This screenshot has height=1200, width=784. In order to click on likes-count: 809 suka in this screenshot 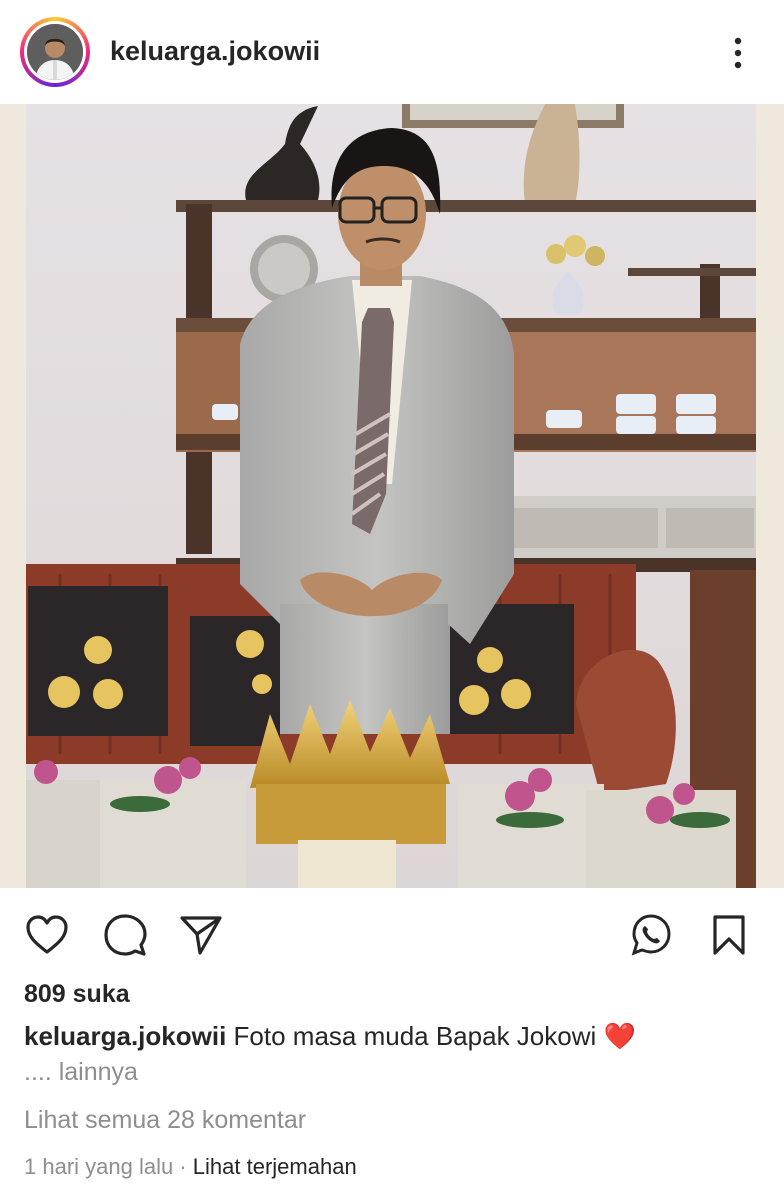, I will do `click(77, 994)`.